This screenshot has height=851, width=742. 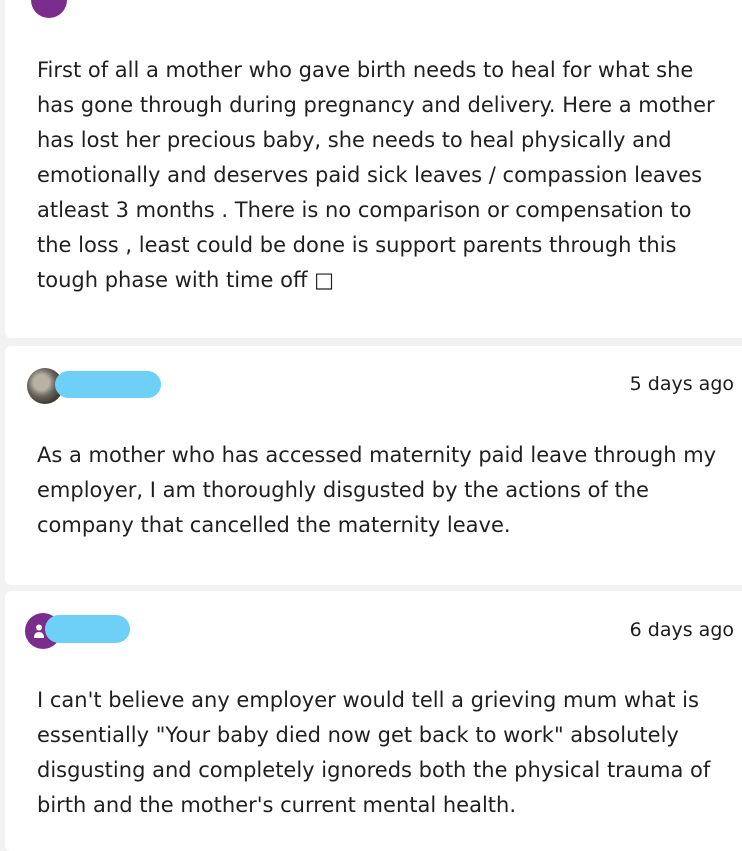 I want to click on user-avatar, so click(x=49, y=9).